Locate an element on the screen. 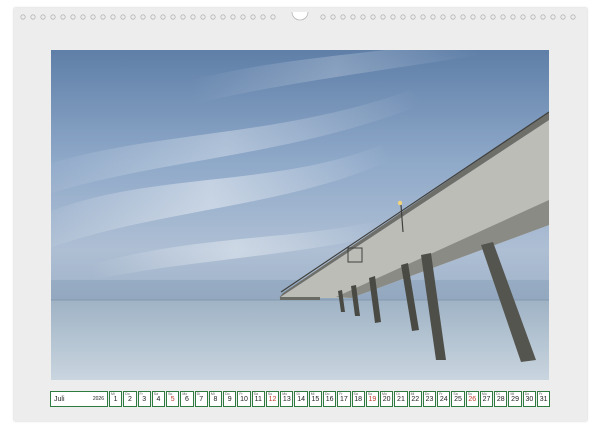 The height and width of the screenshot is (432, 600). day-cell: Sa 11 is located at coordinates (258, 399).